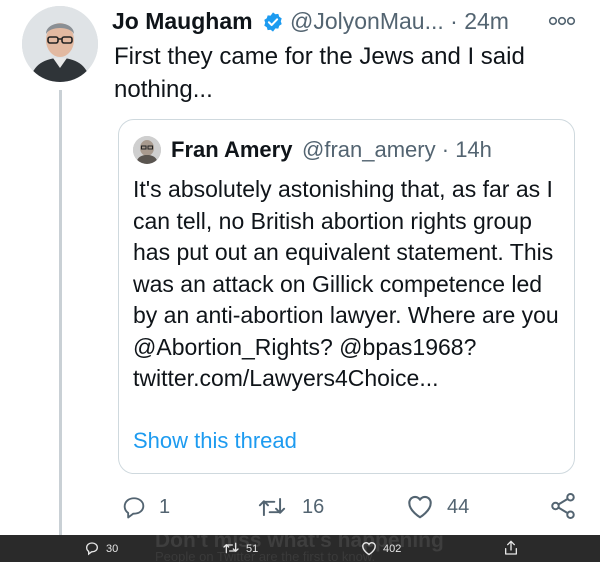 This screenshot has height=562, width=600. What do you see at coordinates (182, 21) in the screenshot?
I see `author-name: Jo Maugham` at bounding box center [182, 21].